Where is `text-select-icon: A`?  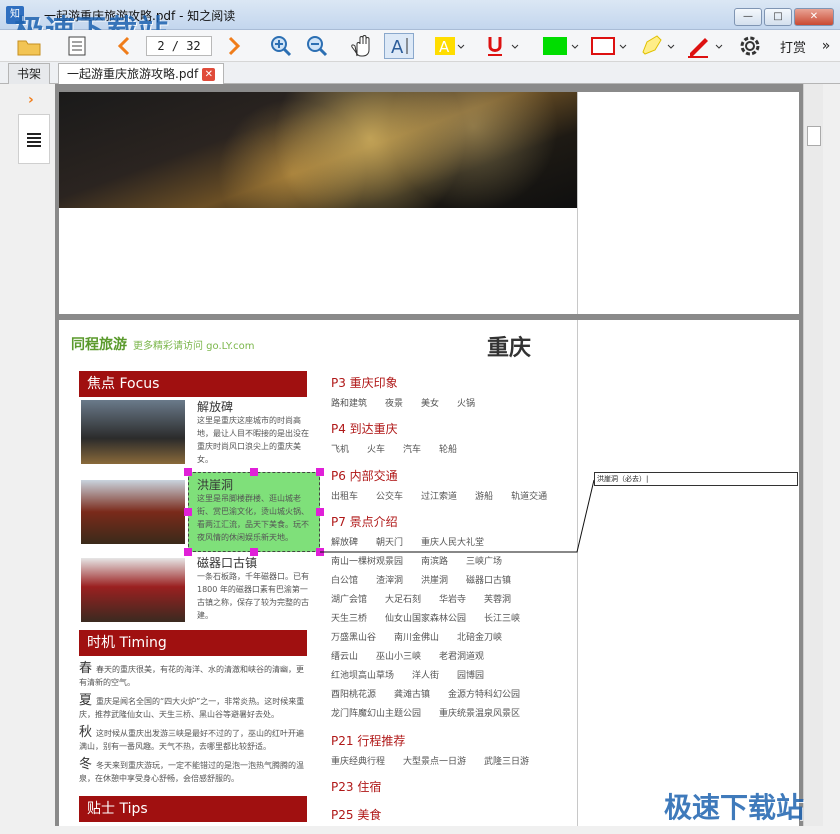
text-select-icon: A is located at coordinates (399, 46).